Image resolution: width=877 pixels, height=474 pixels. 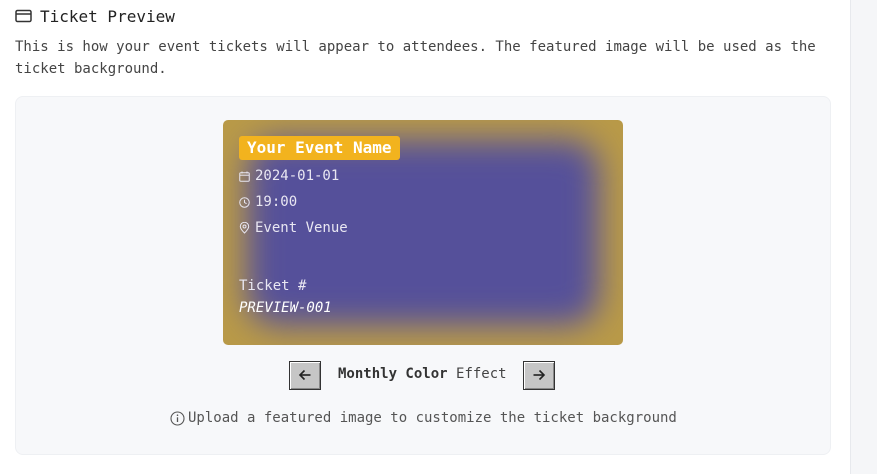 I want to click on arrow-left-icon, so click(x=305, y=375).